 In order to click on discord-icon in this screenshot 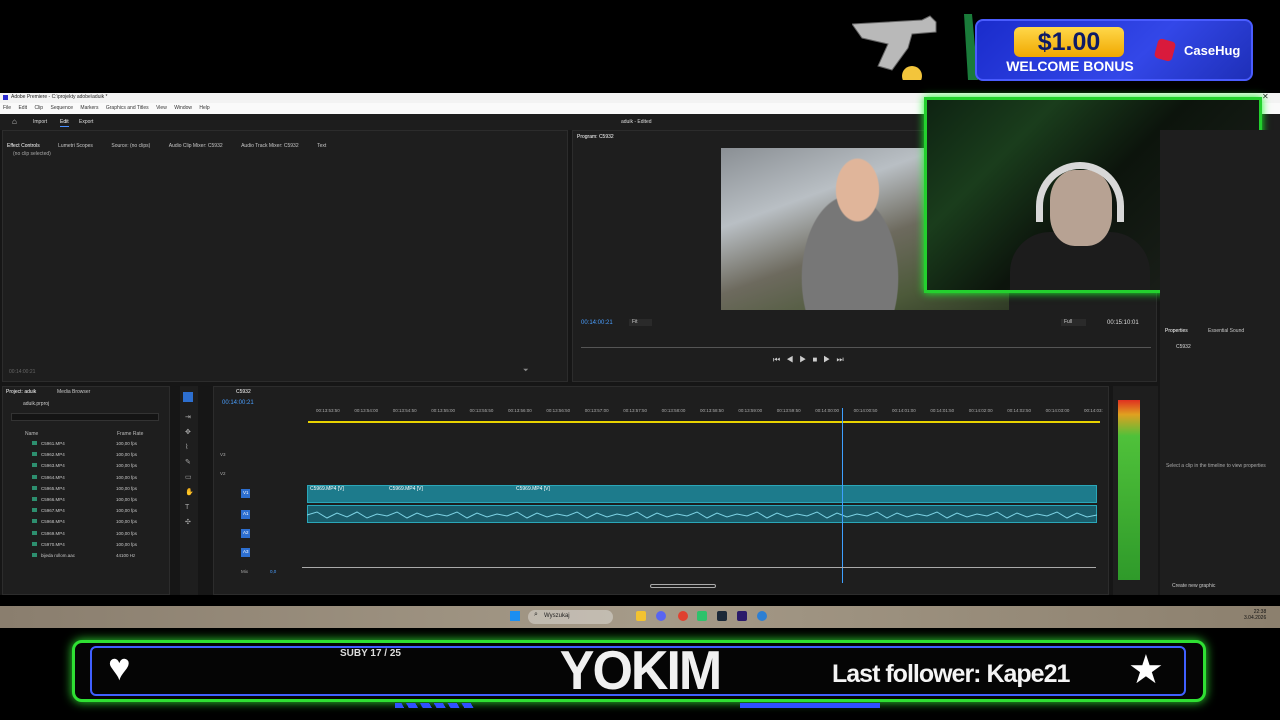, I will do `click(661, 616)`.